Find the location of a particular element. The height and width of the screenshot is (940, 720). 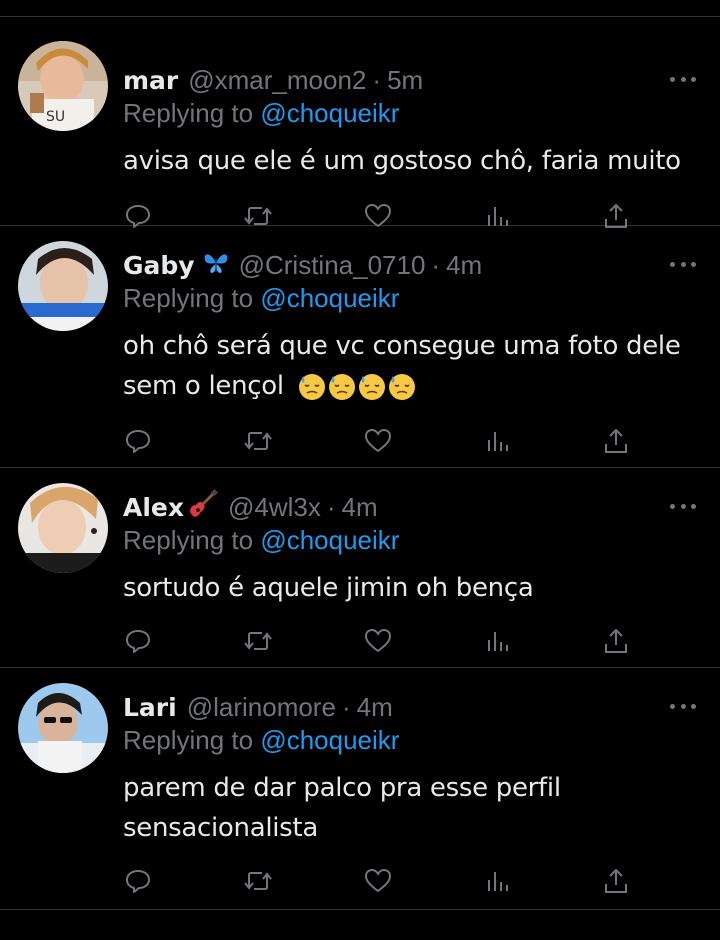

tweet-header: Alex @4wl3x · 4m is located at coordinates (250, 507).